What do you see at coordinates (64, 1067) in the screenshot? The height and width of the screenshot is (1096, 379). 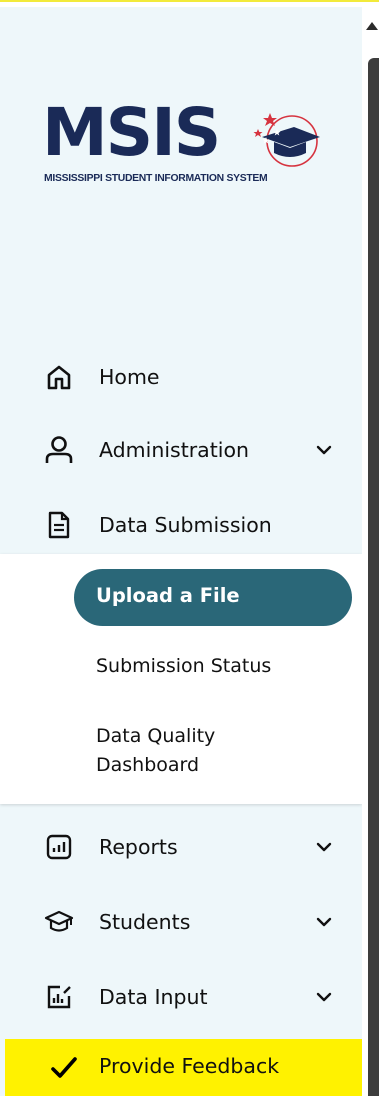 I see `checkmark-icon` at bounding box center [64, 1067].